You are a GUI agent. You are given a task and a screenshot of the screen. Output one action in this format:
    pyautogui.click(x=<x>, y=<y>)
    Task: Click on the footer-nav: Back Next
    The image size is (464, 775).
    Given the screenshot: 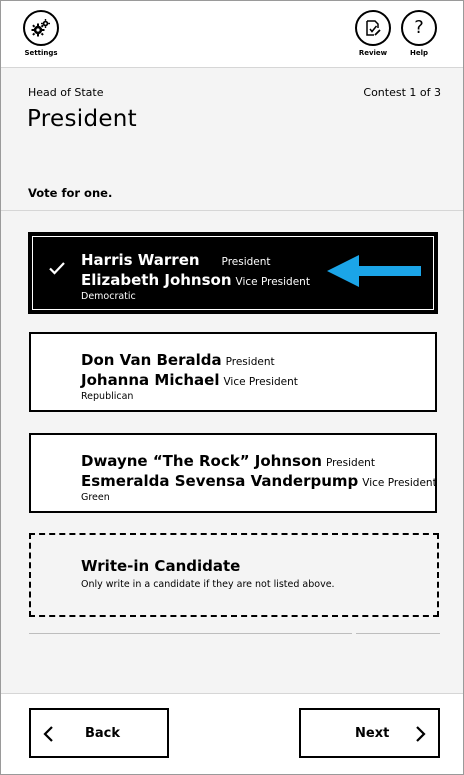 What is the action you would take?
    pyautogui.click(x=232, y=733)
    